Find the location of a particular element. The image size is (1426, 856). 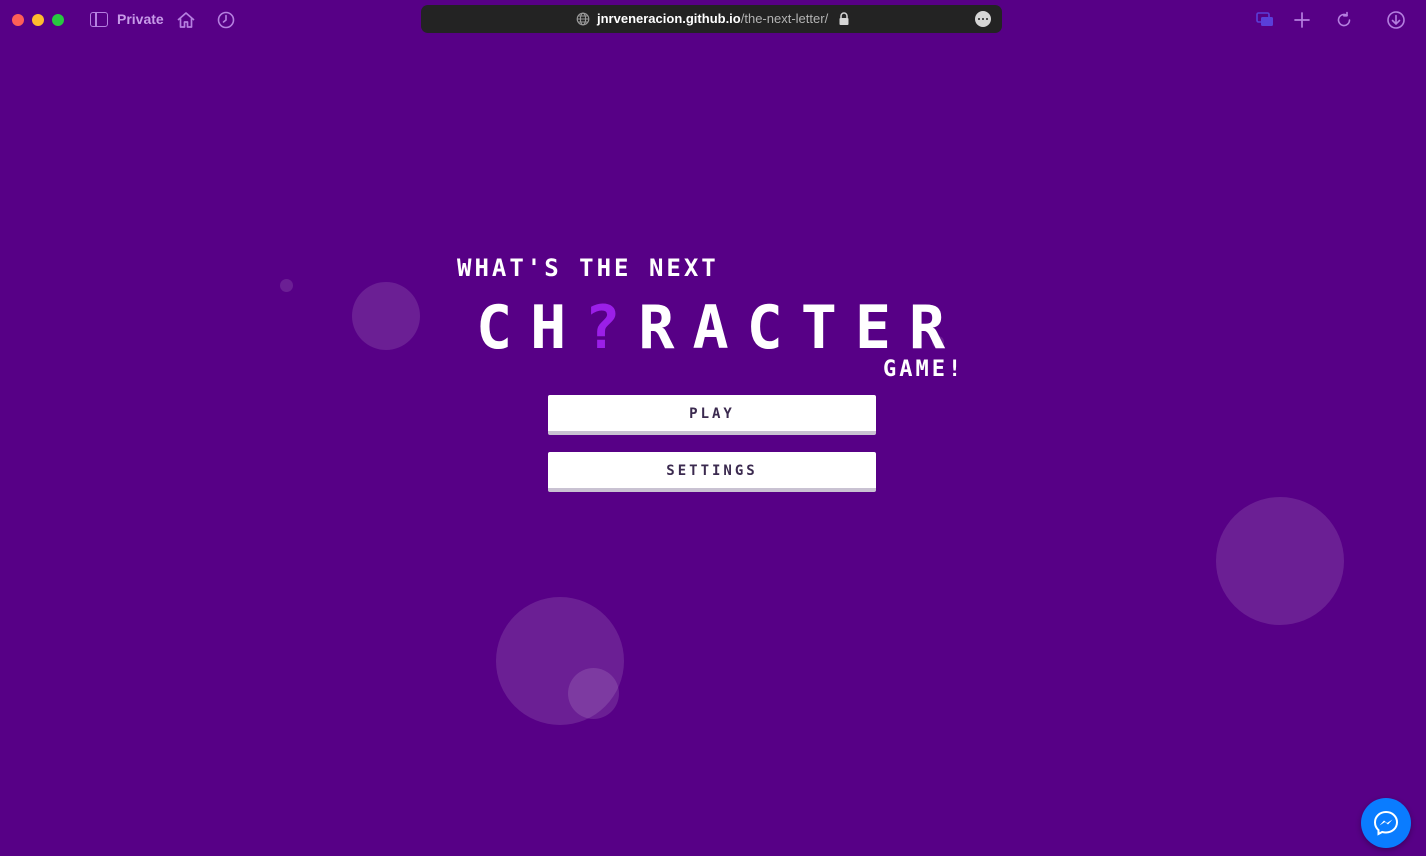

reload-icon is located at coordinates (1344, 20).